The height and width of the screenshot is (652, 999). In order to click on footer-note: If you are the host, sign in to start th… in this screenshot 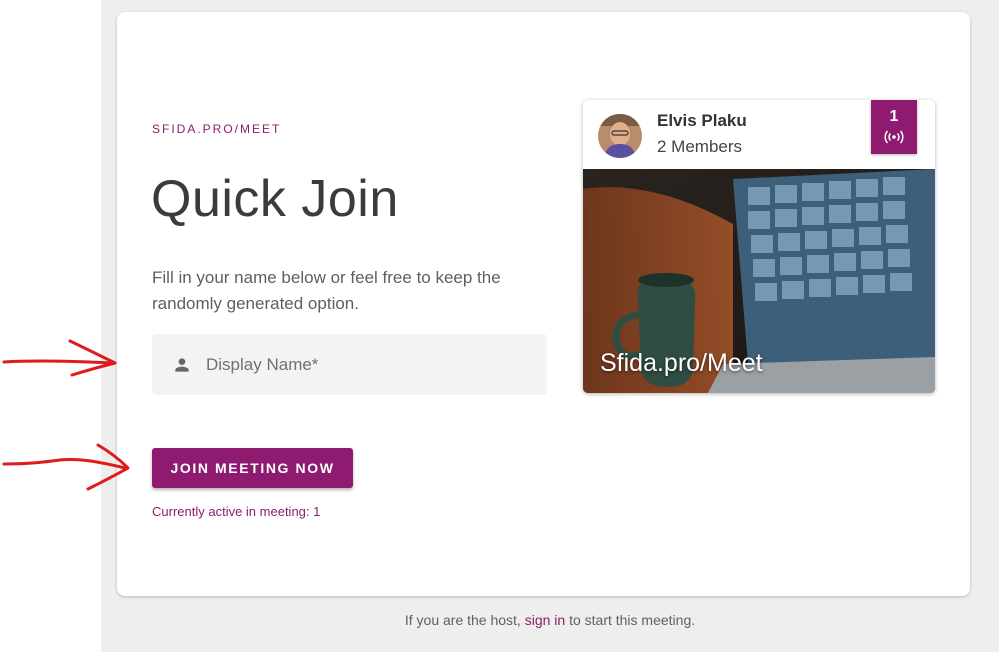, I will do `click(550, 620)`.